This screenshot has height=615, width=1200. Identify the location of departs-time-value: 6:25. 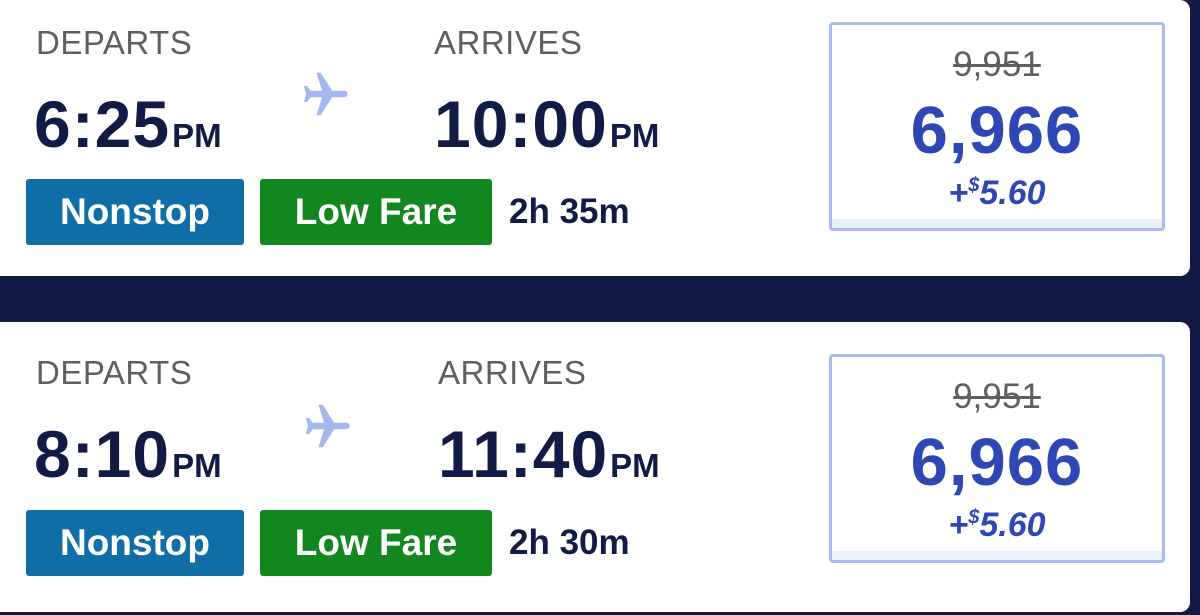
(102, 124).